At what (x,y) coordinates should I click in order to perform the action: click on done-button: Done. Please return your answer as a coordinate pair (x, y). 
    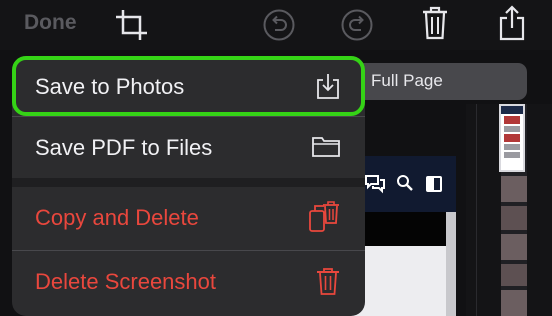
    Looking at the image, I should click on (50, 23).